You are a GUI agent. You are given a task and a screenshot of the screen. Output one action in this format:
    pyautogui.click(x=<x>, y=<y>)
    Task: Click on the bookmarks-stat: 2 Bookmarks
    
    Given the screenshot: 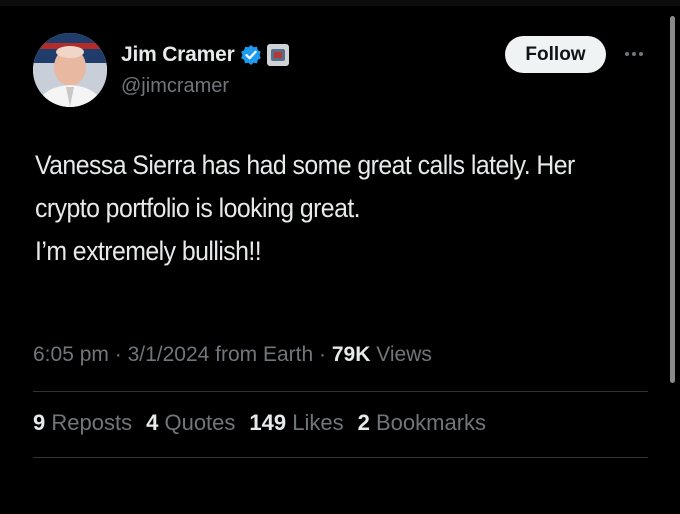 What is the action you would take?
    pyautogui.click(x=422, y=423)
    